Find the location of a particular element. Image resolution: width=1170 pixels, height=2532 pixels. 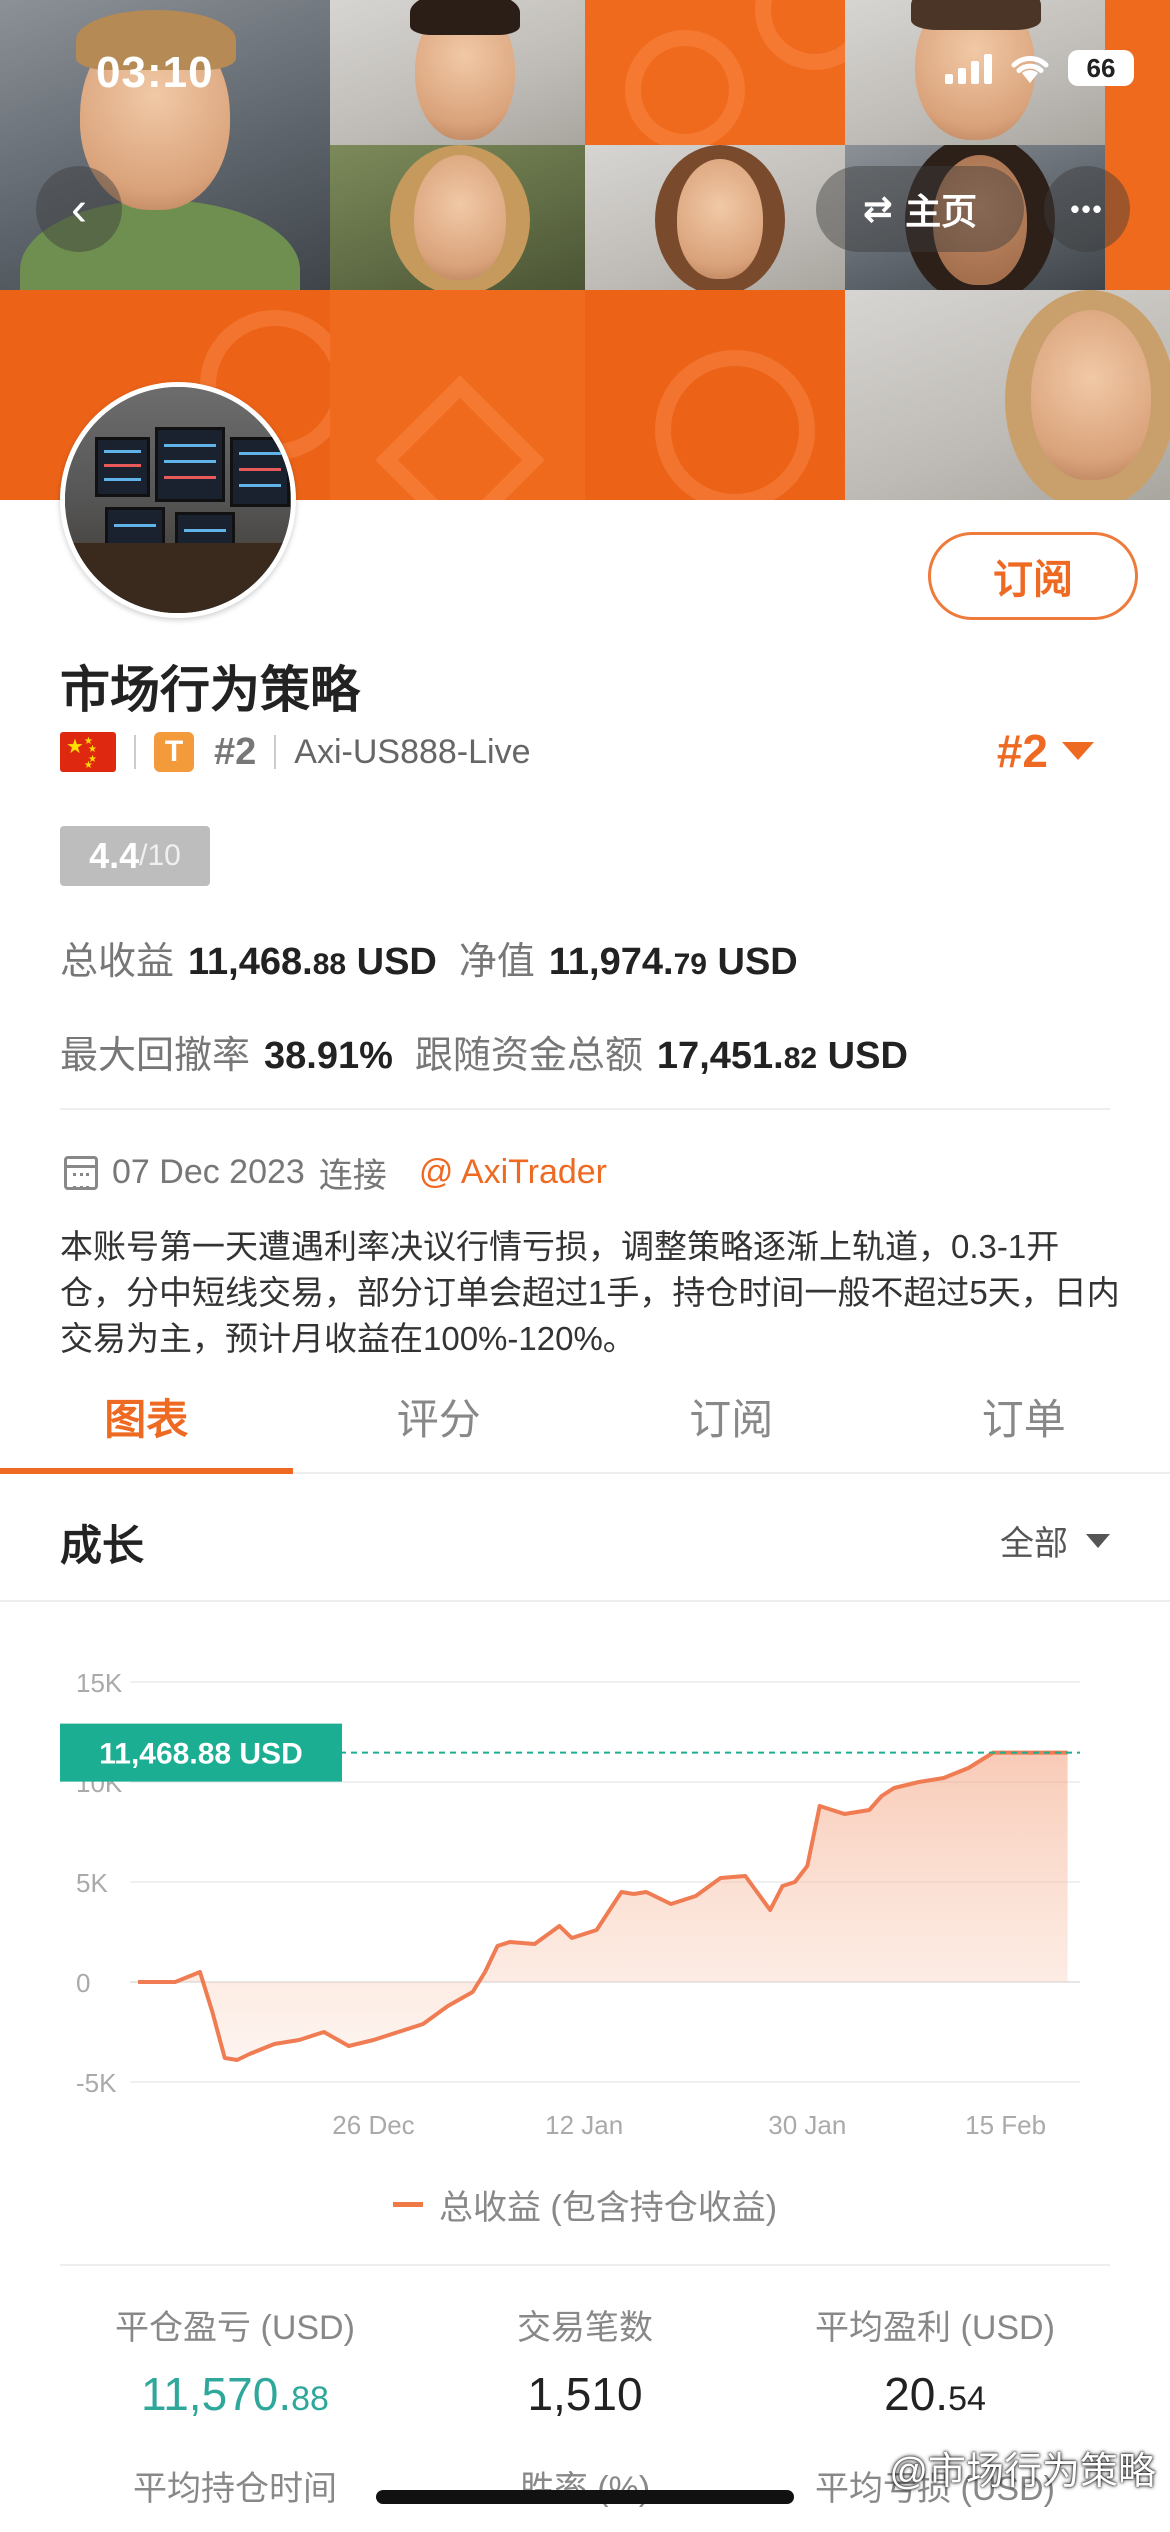

status-time: 03:10 is located at coordinates (155, 72).